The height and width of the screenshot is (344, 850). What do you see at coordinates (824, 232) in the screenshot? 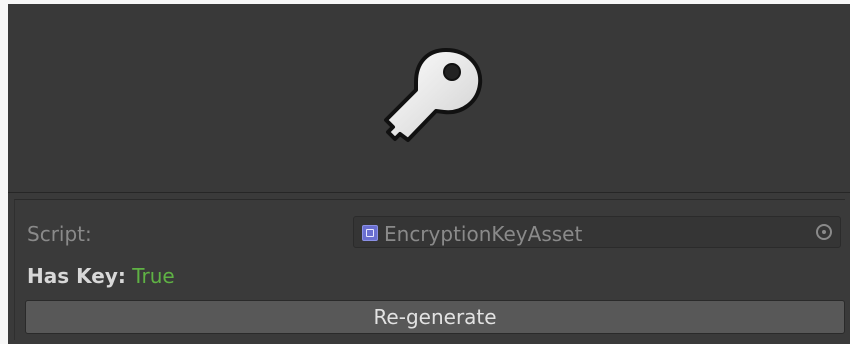
I see `object-picker-icon` at bounding box center [824, 232].